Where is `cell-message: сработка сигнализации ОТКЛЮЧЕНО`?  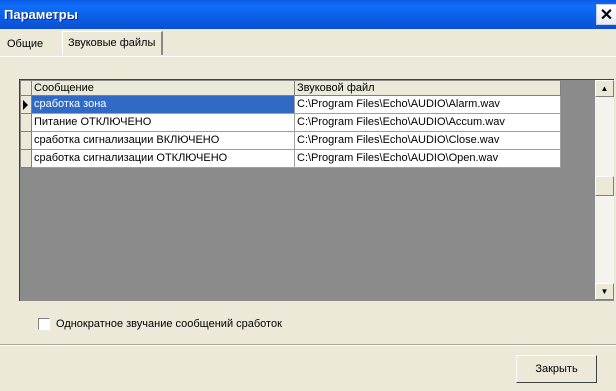
cell-message: сработка сигнализации ОТКЛЮЧЕНО is located at coordinates (163, 159).